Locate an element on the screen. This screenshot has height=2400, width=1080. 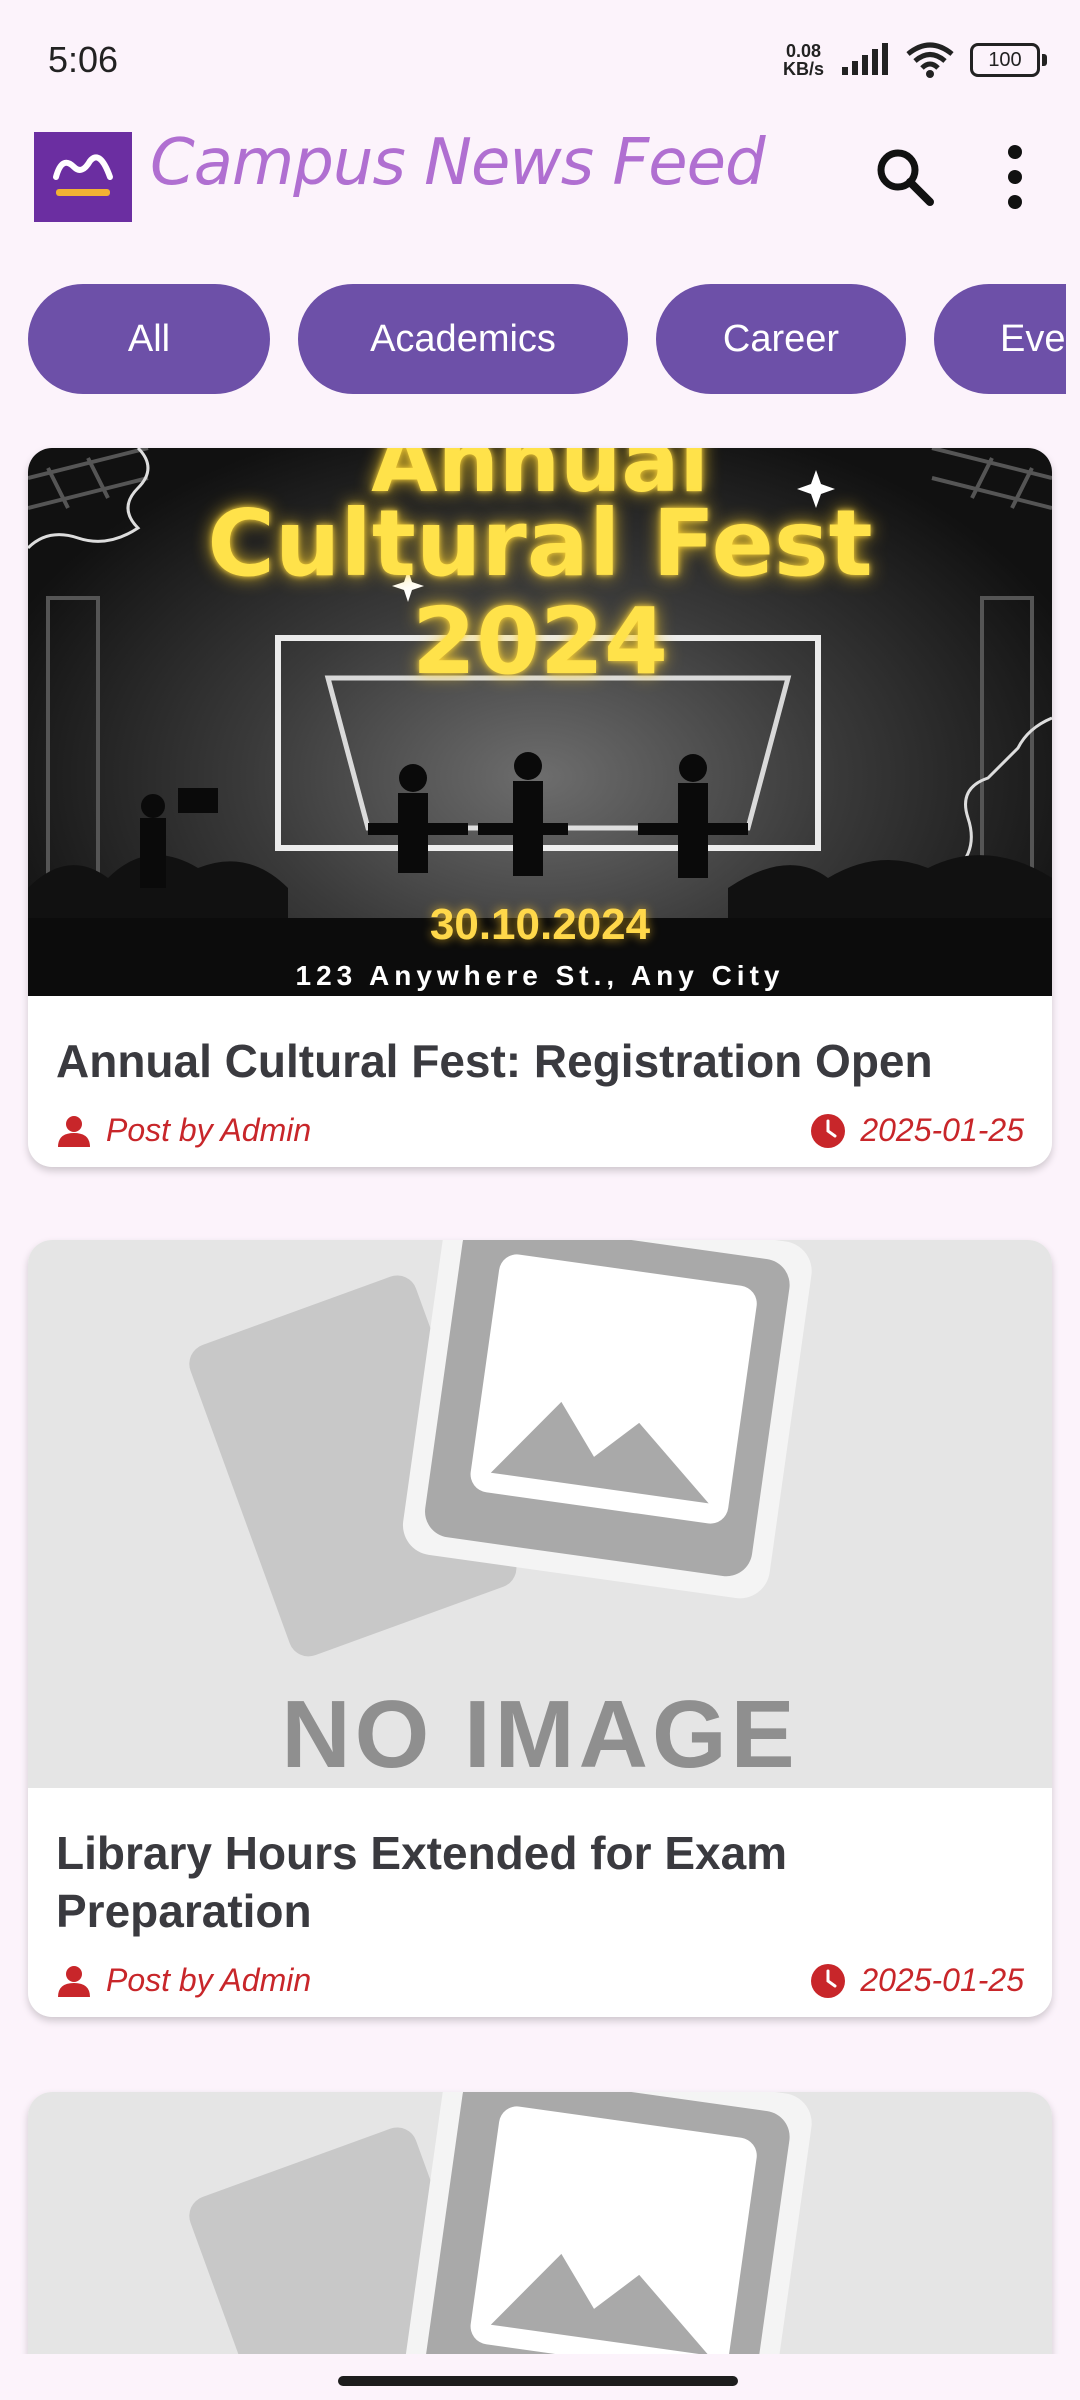
app-logo-icon is located at coordinates (83, 177).